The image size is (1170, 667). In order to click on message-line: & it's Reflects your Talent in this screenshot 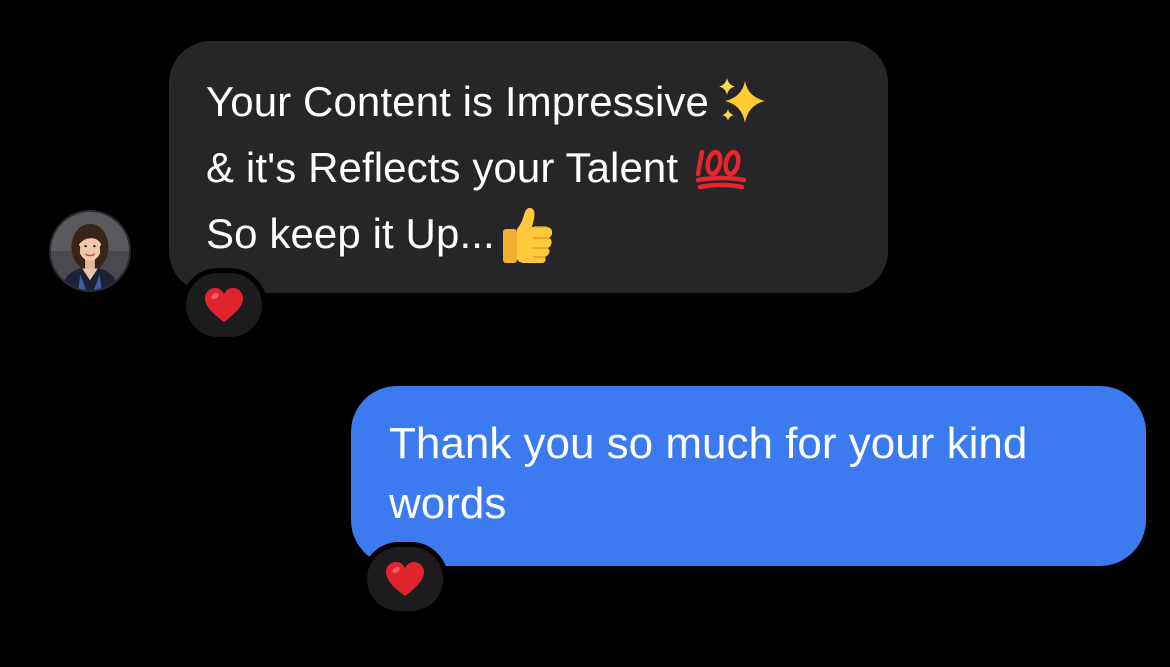, I will do `click(529, 168)`.